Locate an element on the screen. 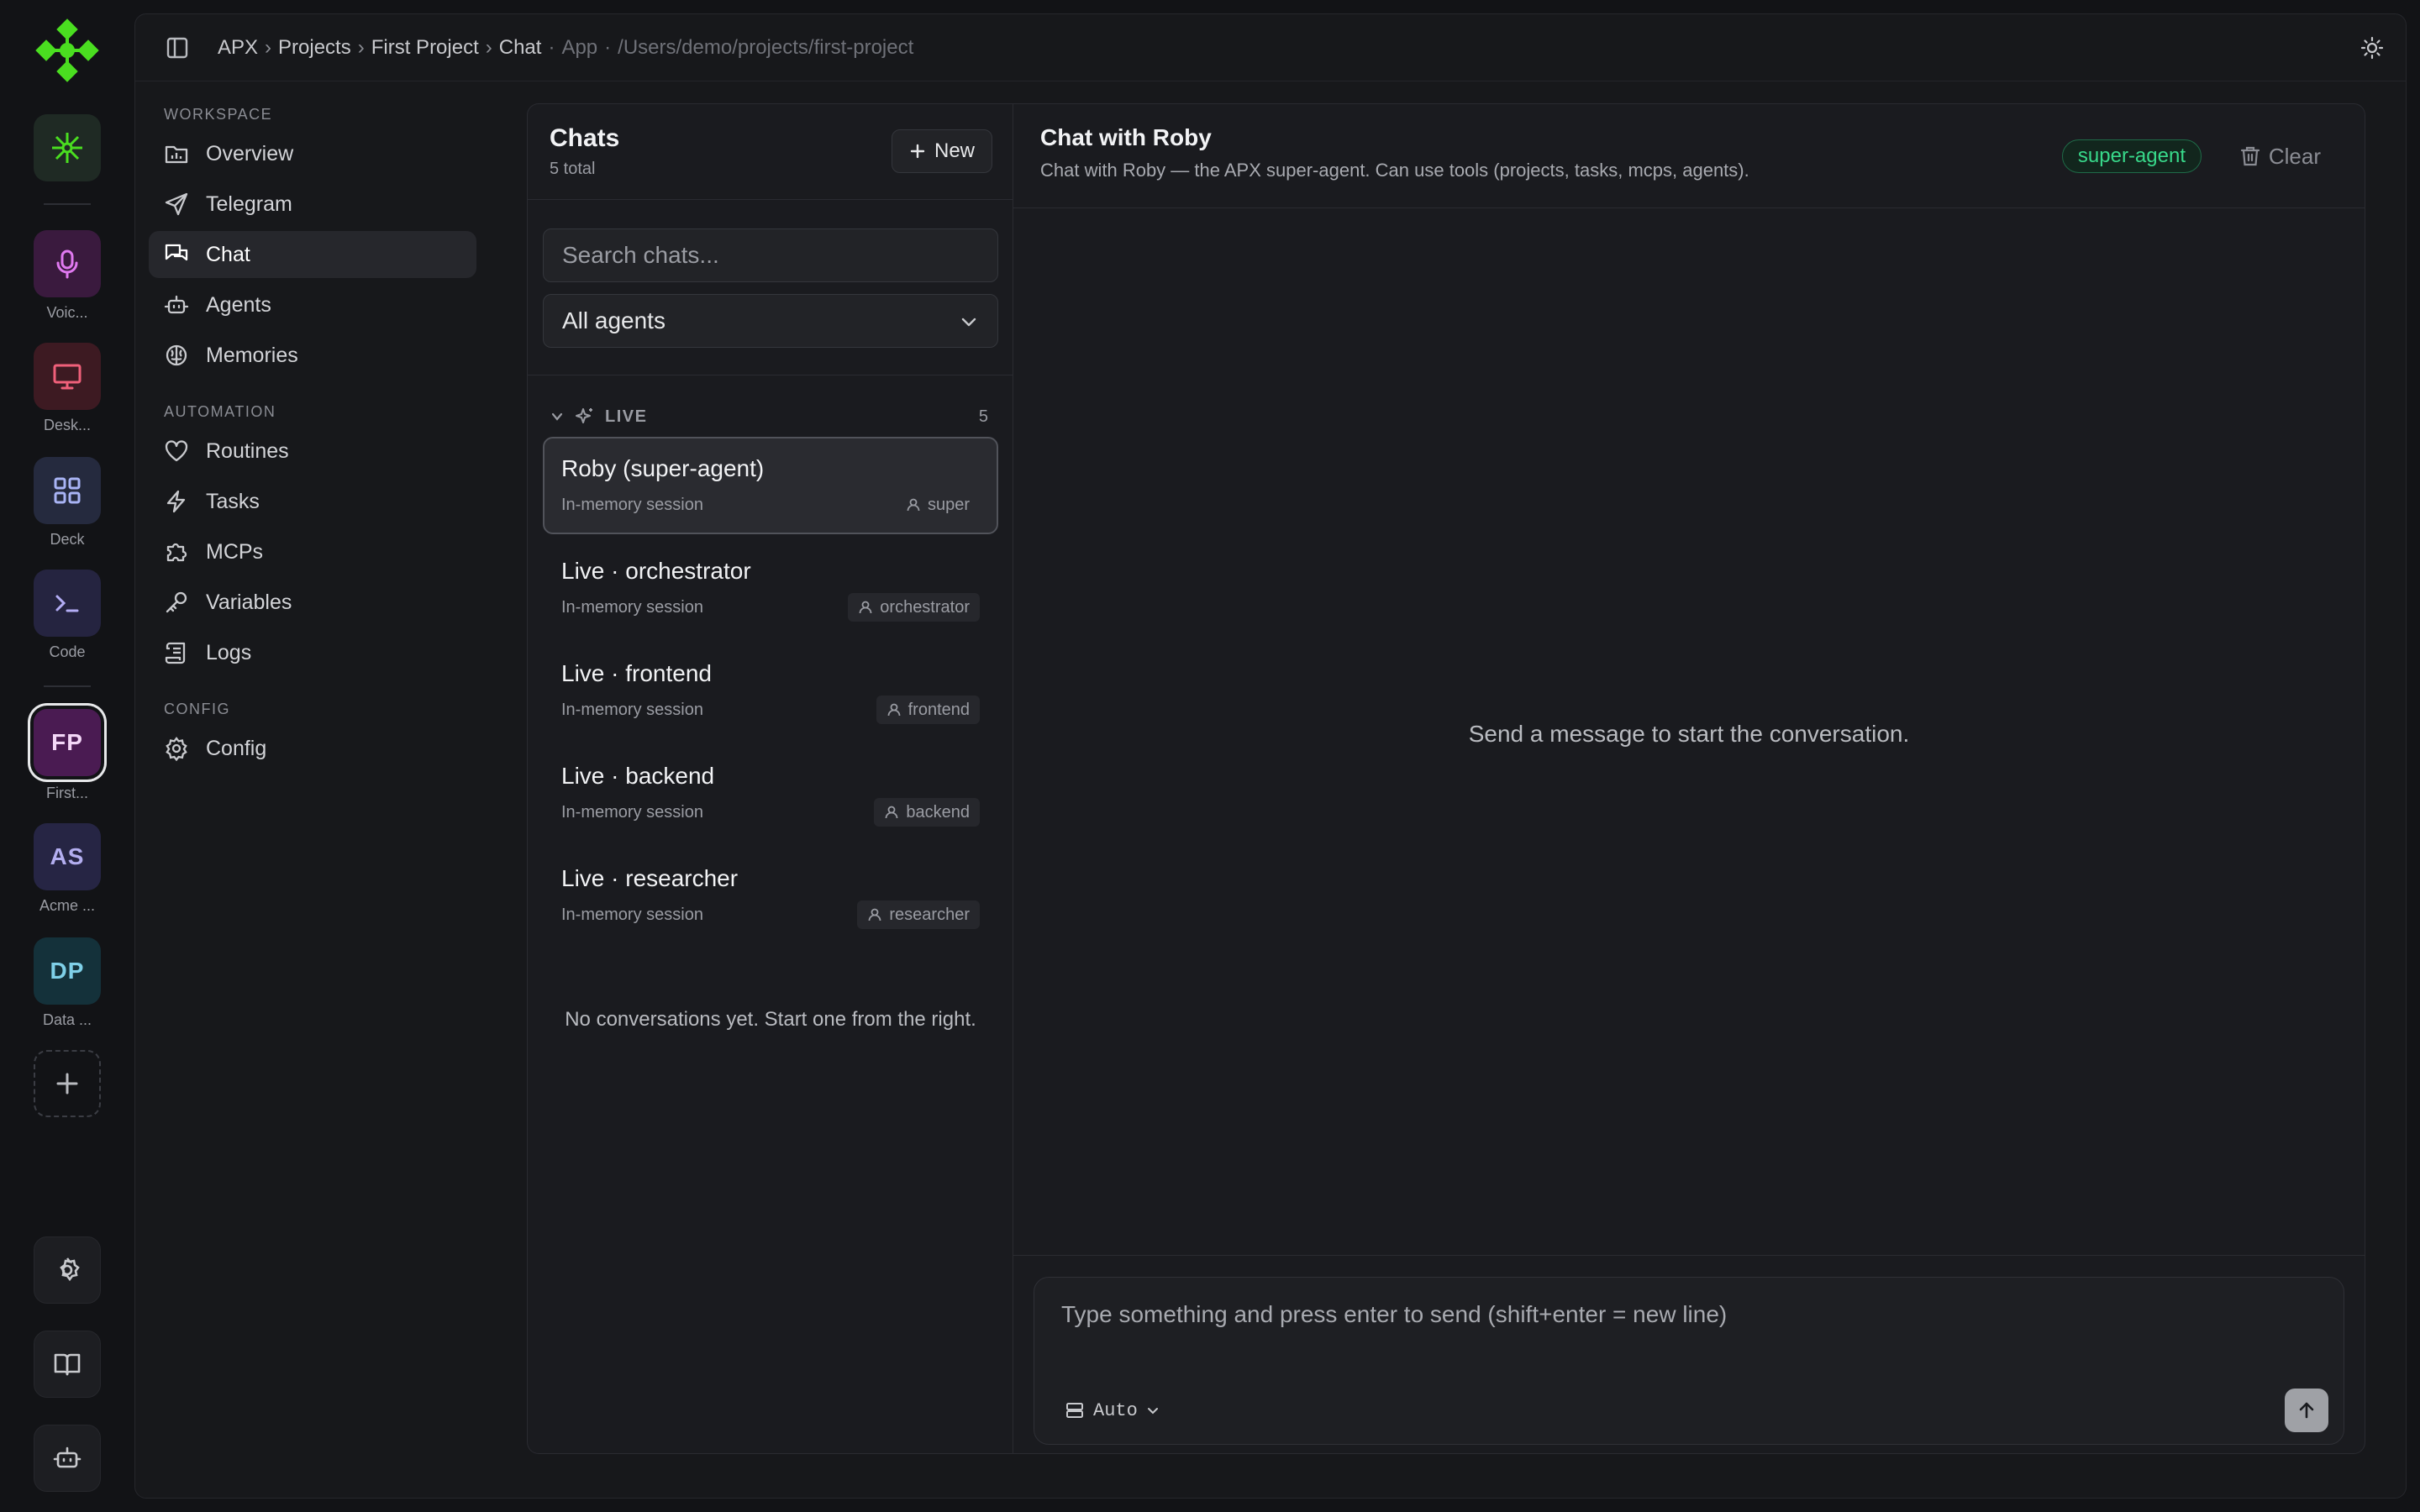 The height and width of the screenshot is (1512, 2420). nav-item-label: Routines is located at coordinates (248, 450).